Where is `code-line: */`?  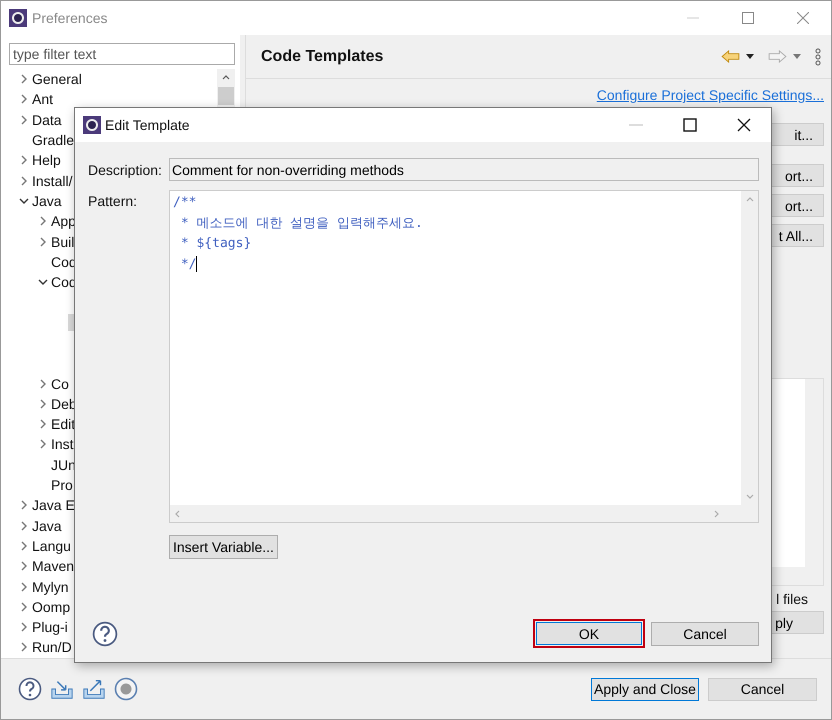
code-line: */ is located at coordinates (189, 264).